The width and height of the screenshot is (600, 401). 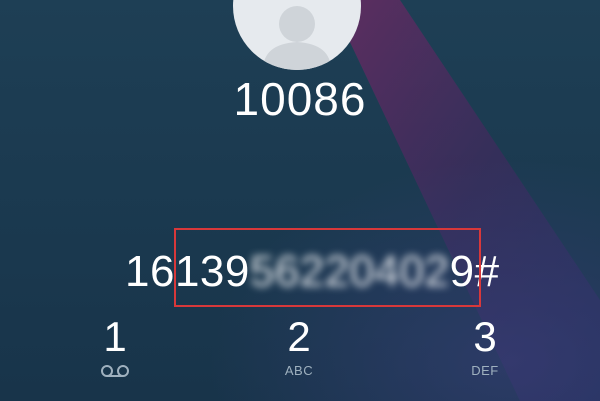 I want to click on key-2-letters: ABC, so click(x=299, y=370).